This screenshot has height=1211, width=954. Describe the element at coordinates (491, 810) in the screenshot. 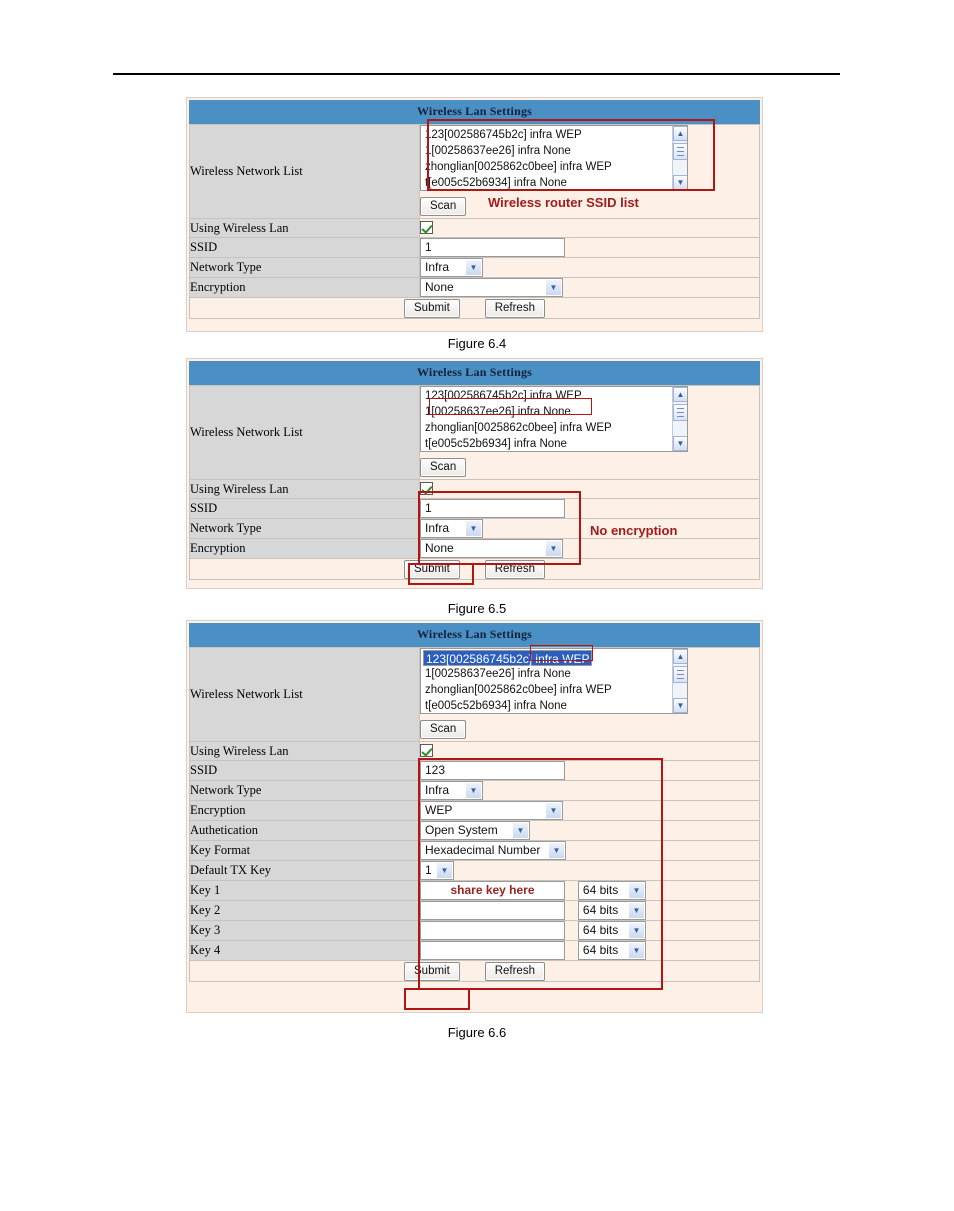

I see `encryption-select: WEP ▼` at that location.